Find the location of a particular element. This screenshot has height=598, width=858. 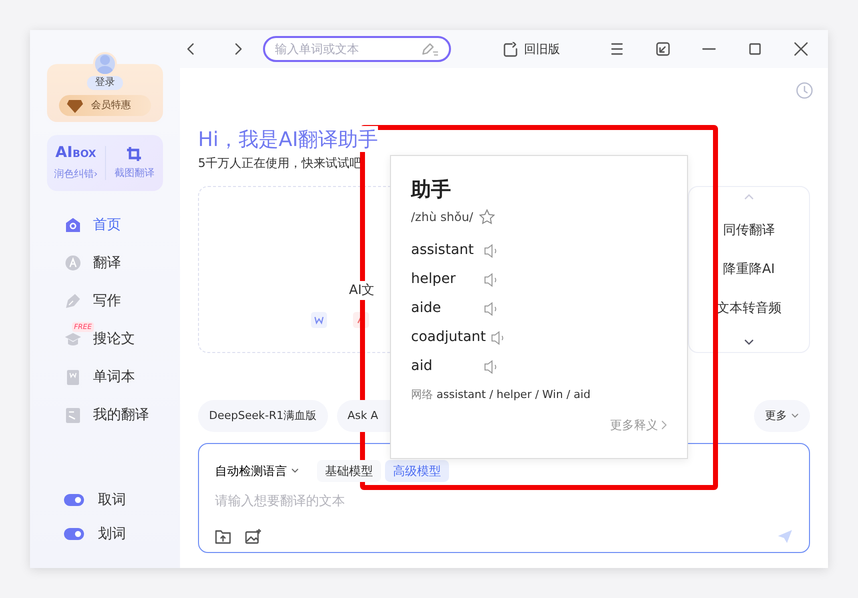

nav-item: 写作 is located at coordinates (105, 301).